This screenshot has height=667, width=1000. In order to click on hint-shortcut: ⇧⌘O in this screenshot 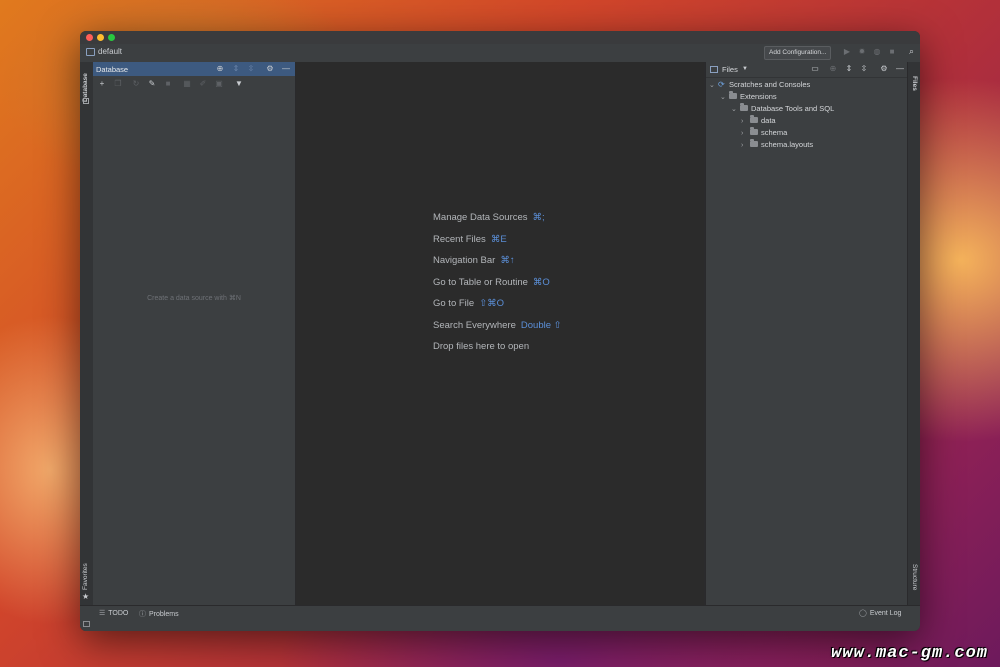, I will do `click(492, 303)`.